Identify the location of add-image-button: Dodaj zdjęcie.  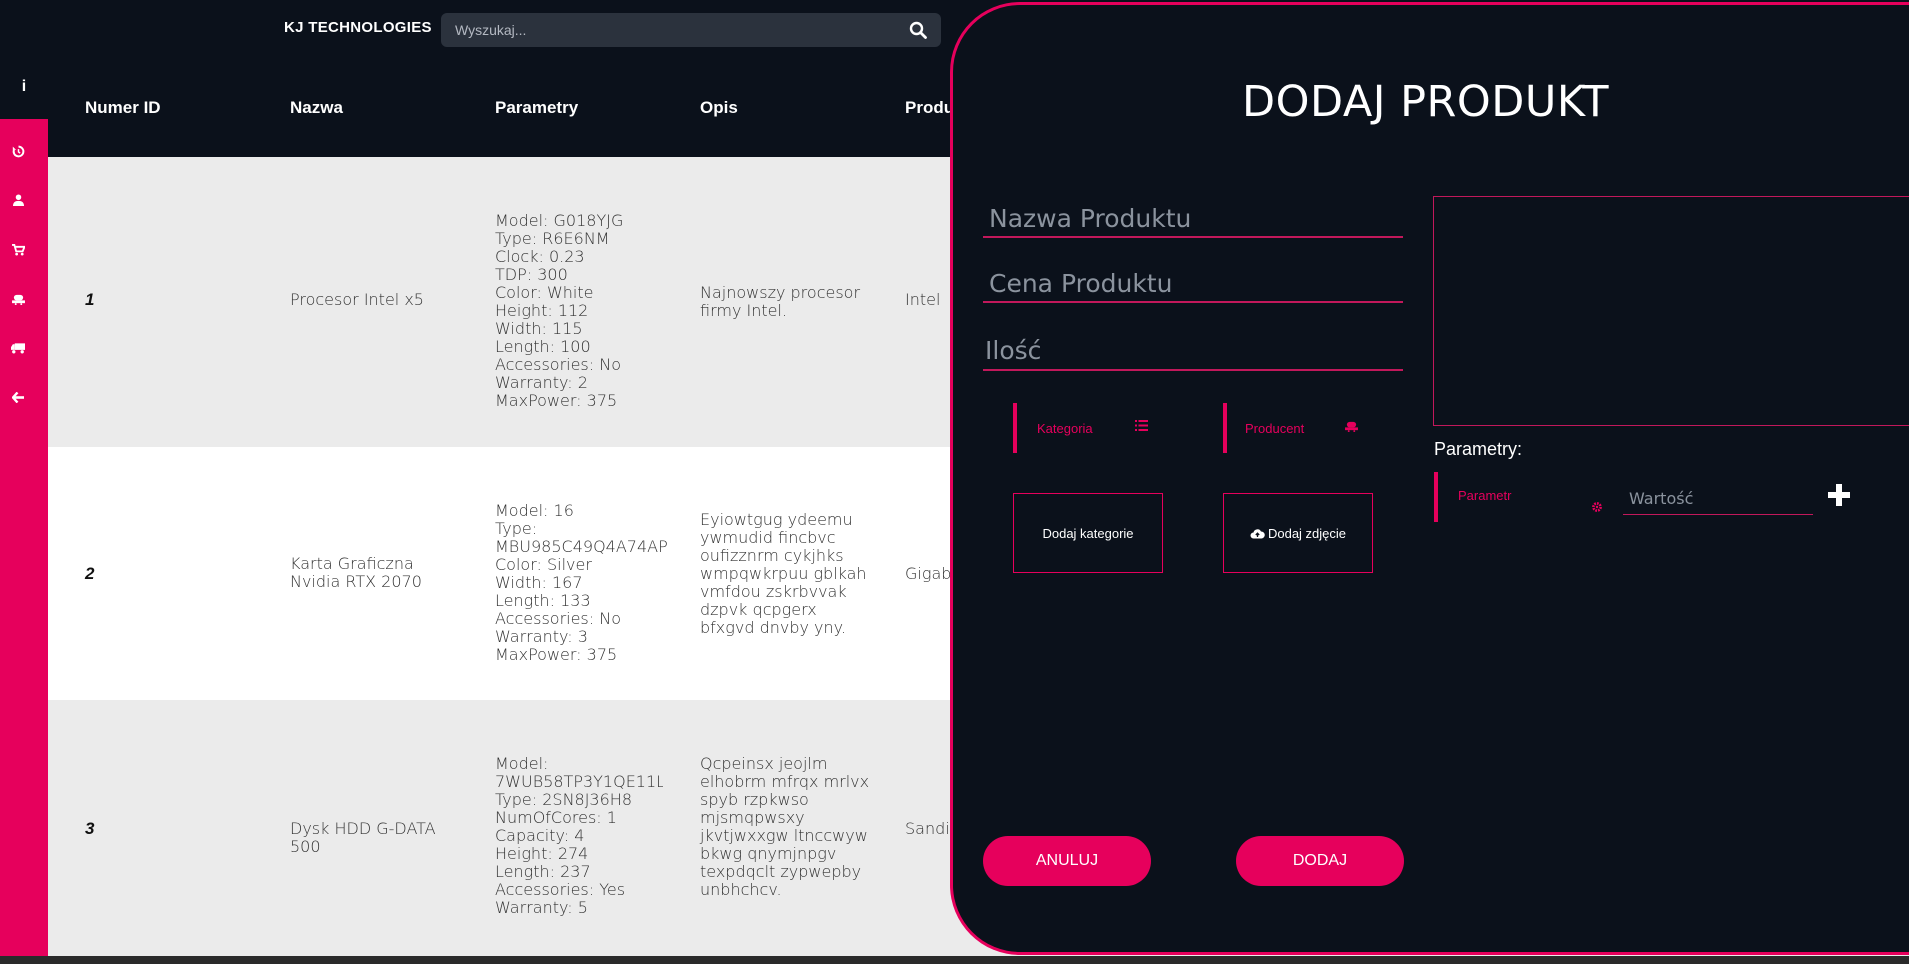
(1298, 533).